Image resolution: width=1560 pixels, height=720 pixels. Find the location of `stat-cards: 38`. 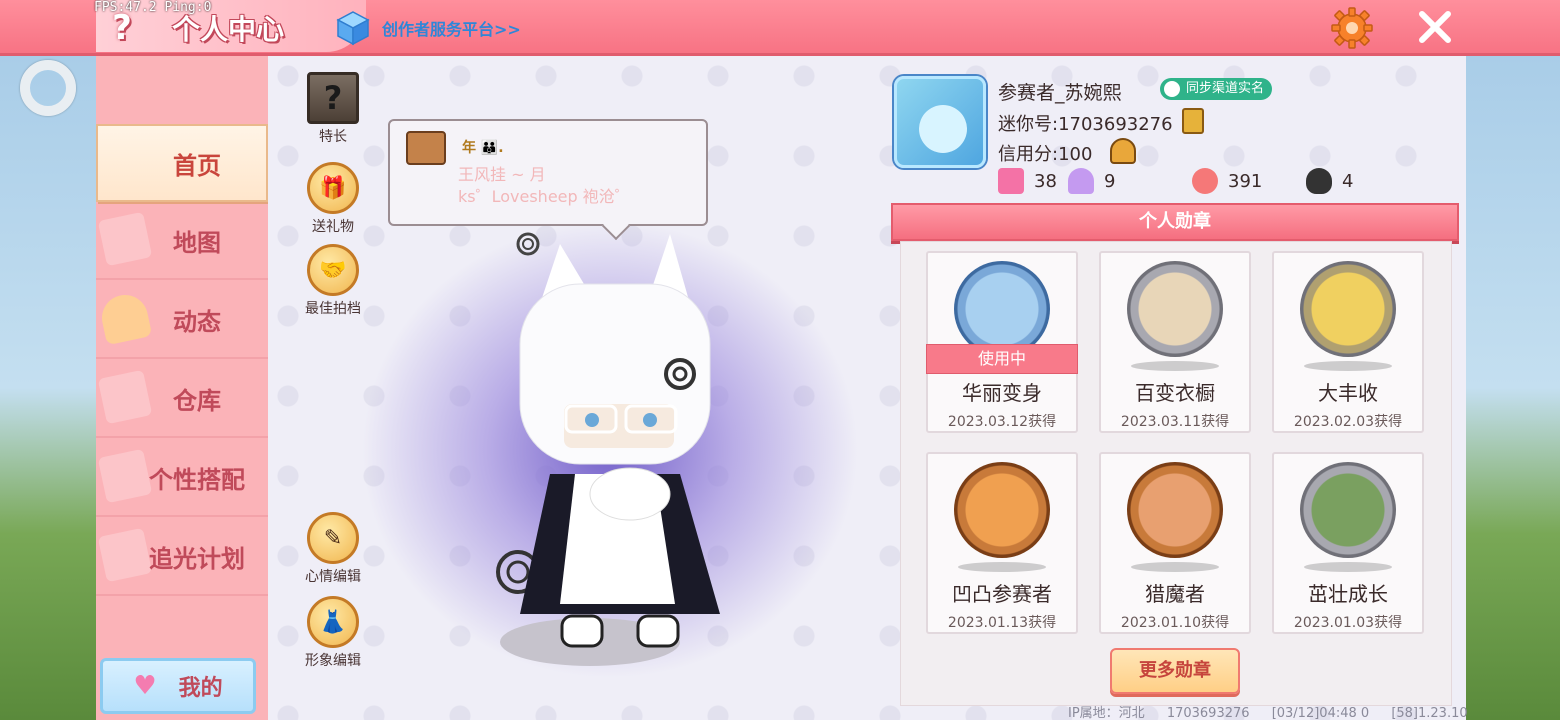

stat-cards: 38 is located at coordinates (1027, 181).